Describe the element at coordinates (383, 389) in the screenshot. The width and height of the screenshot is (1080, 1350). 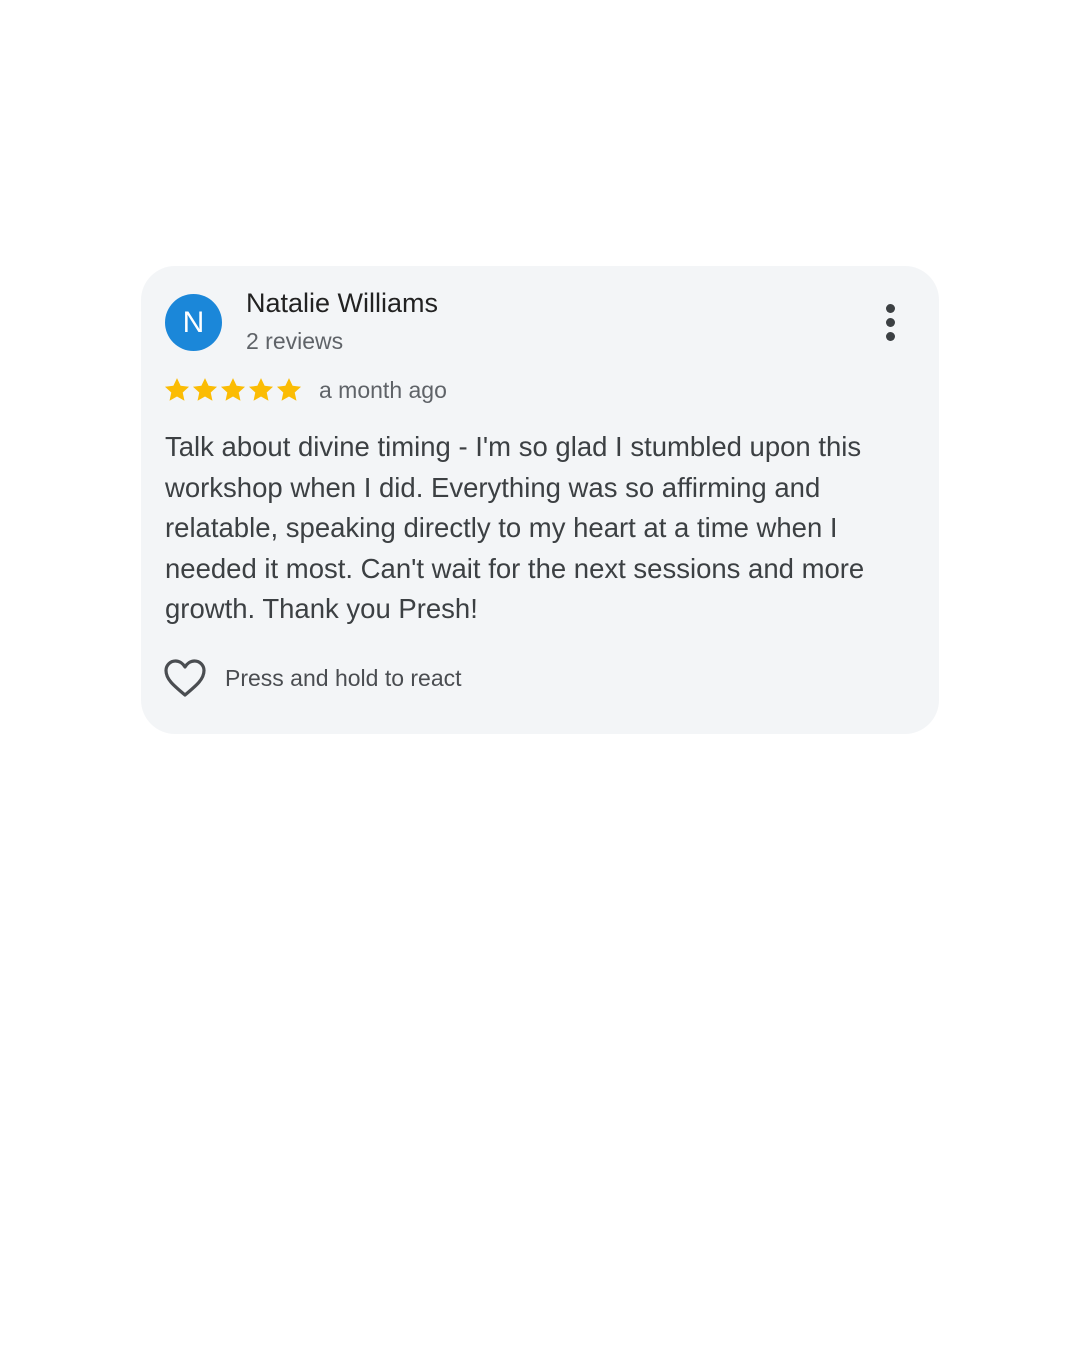
I see `review-date: a month ago` at that location.